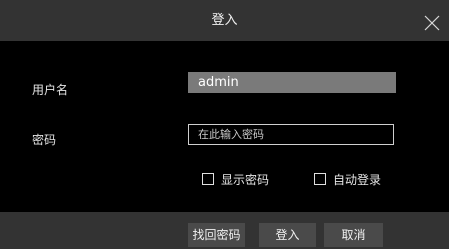 The image size is (449, 249). What do you see at coordinates (292, 82) in the screenshot?
I see `username-field: admin` at bounding box center [292, 82].